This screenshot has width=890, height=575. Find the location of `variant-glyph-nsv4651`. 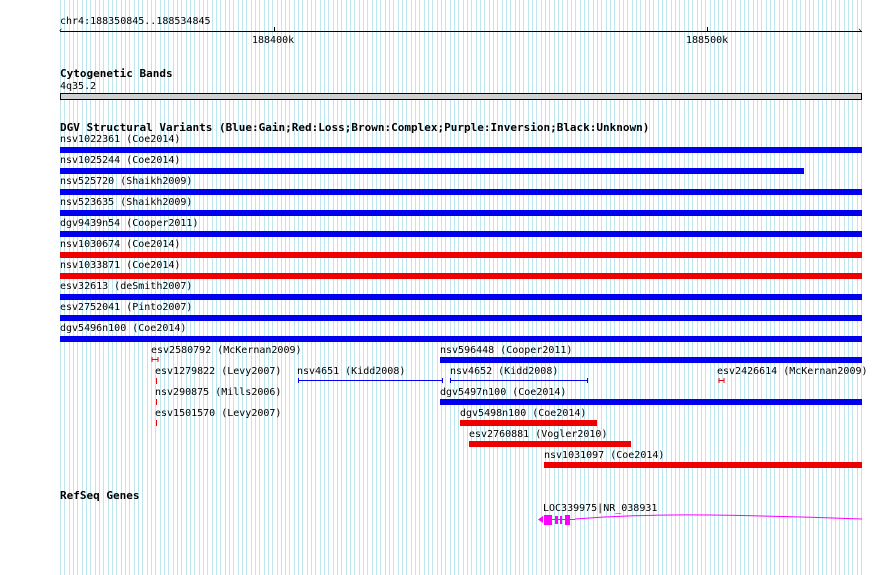

variant-glyph-nsv4651 is located at coordinates (370, 380).